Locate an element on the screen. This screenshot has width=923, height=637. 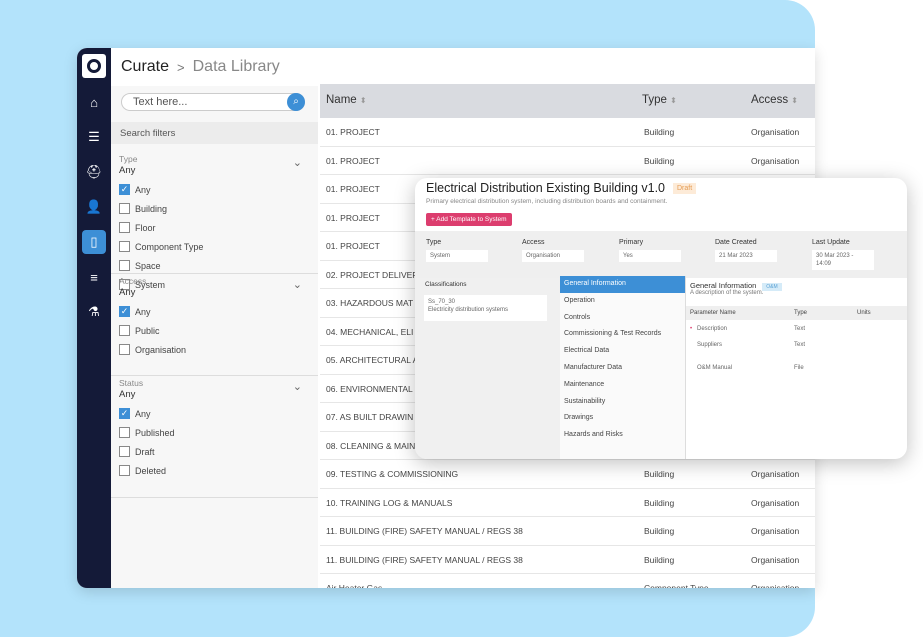
filter-option-label: Any is located at coordinates (143, 311).